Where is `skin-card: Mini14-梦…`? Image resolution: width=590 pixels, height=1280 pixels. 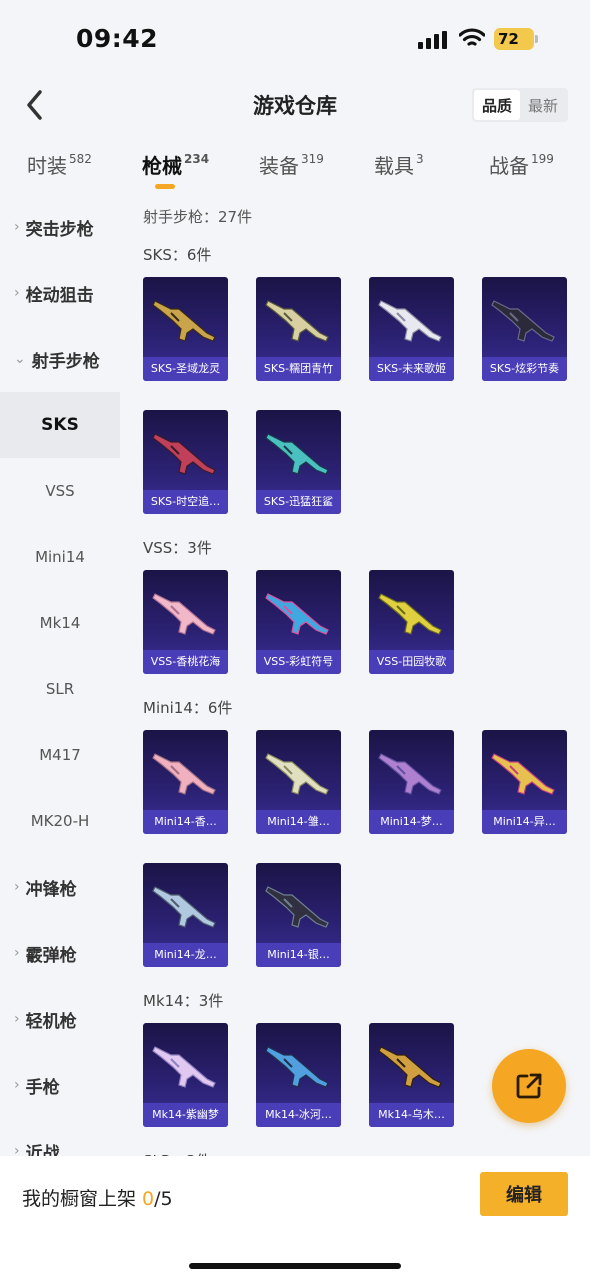 skin-card: Mini14-梦… is located at coordinates (411, 782).